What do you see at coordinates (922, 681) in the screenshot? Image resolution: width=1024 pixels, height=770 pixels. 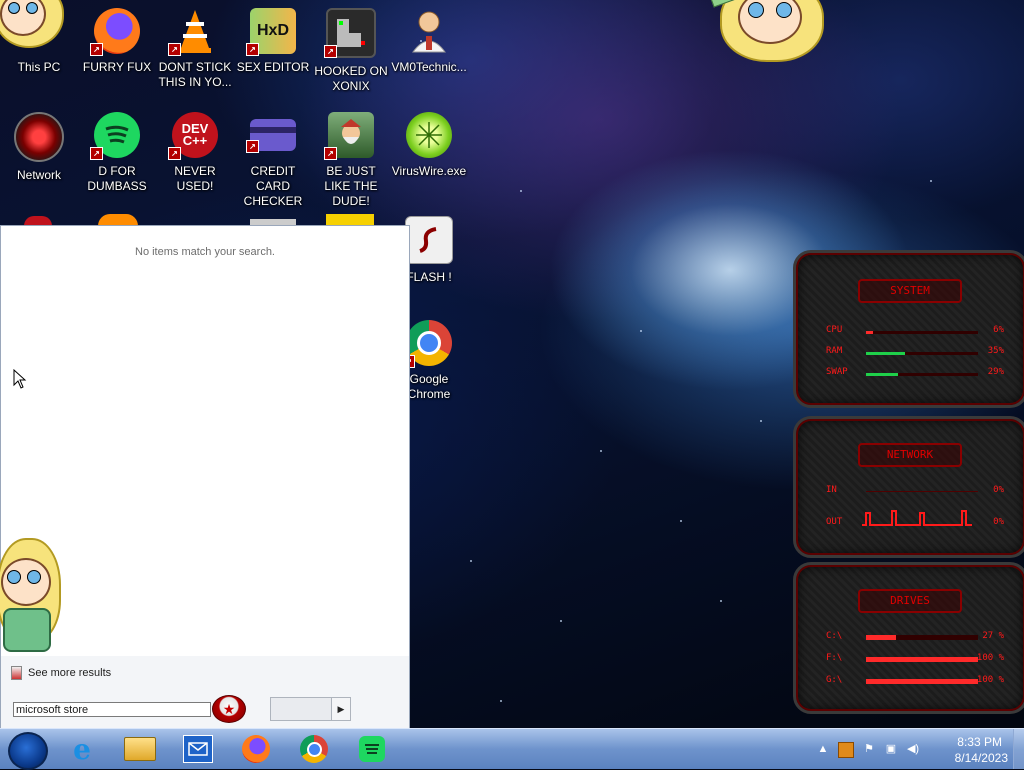 I see `drive-g-bar` at bounding box center [922, 681].